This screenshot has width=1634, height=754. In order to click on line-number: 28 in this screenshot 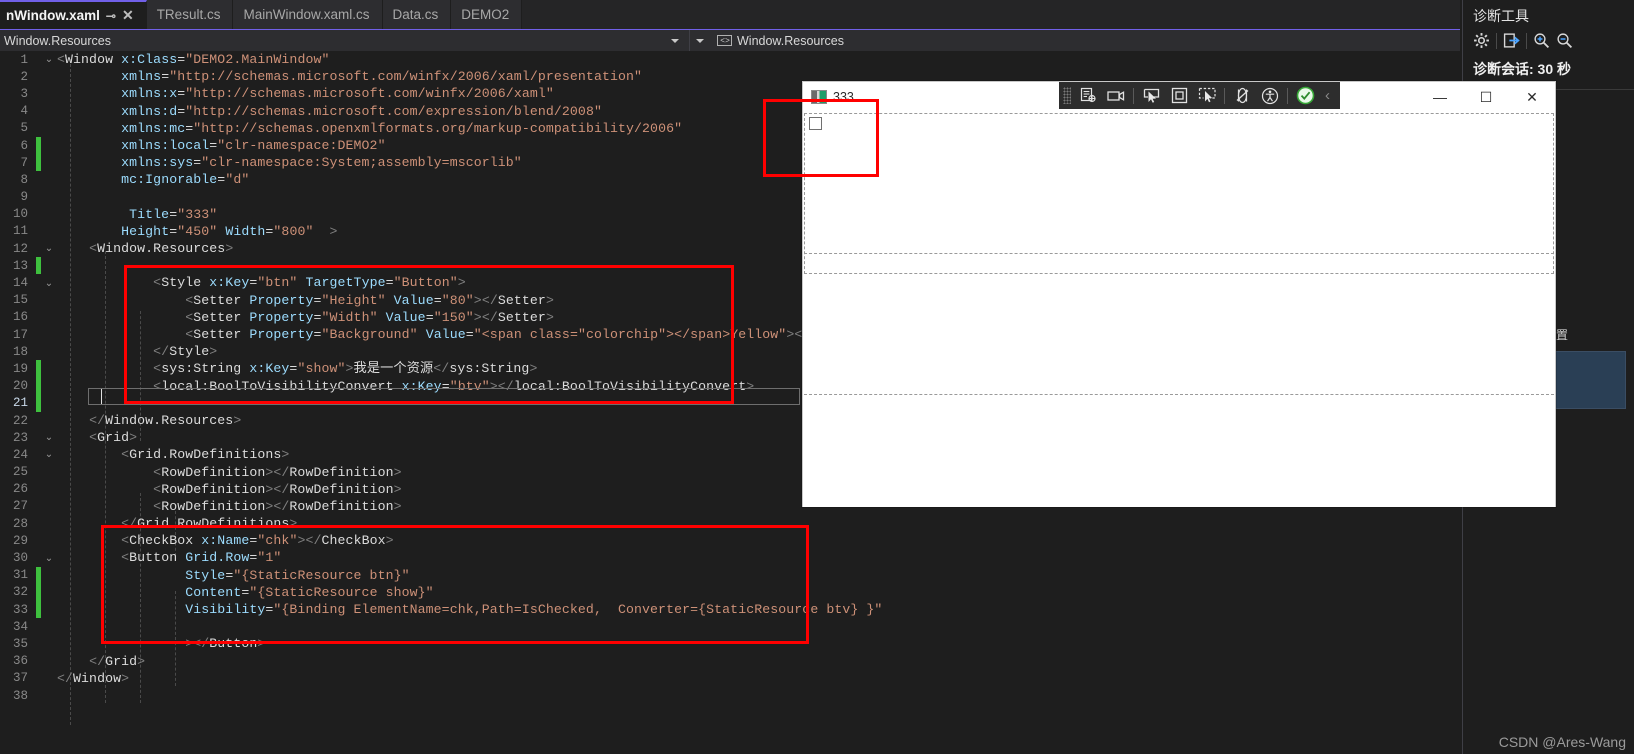, I will do `click(20, 523)`.